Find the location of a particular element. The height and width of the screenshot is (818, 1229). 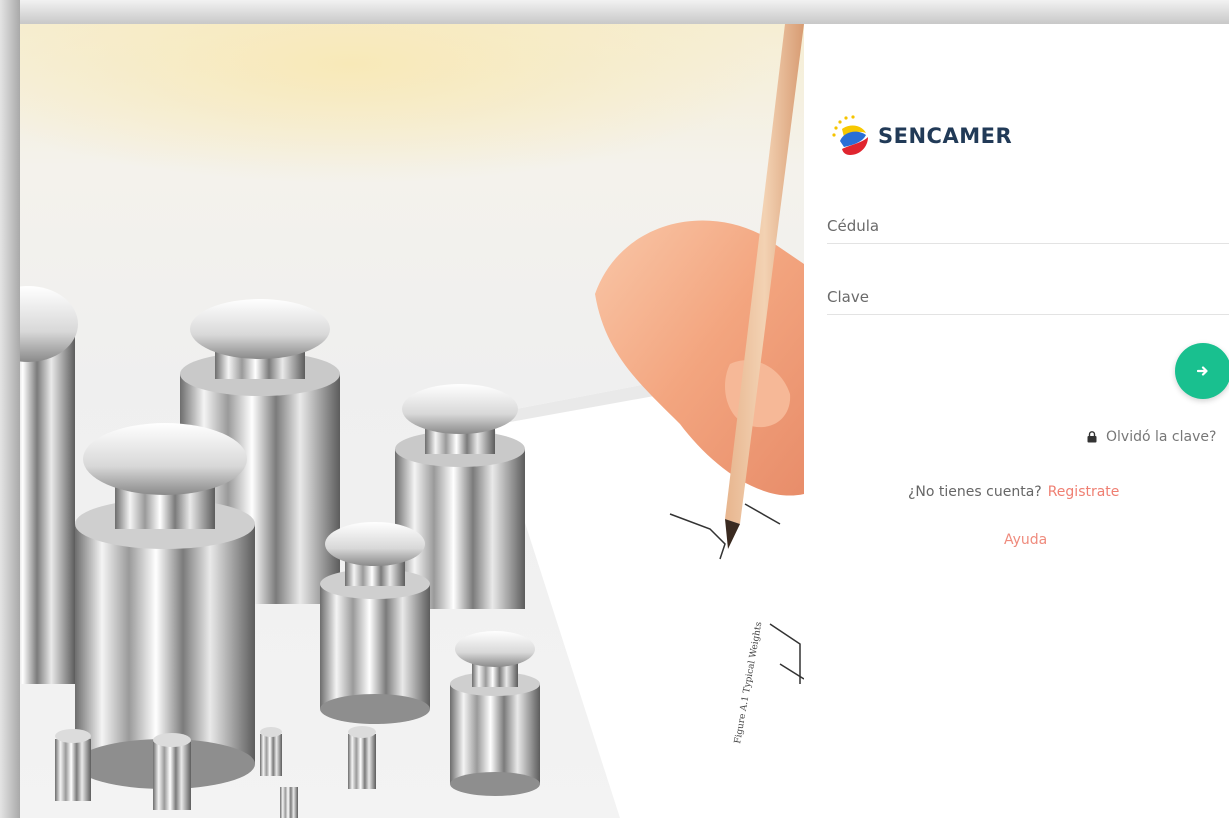

register-link: Registrate is located at coordinates (1084, 492).